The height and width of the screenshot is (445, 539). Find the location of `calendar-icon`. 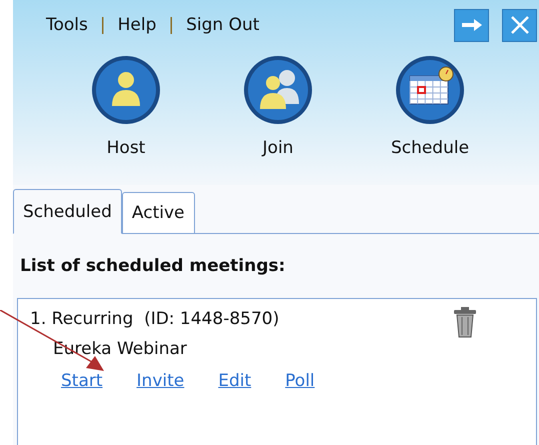

calendar-icon is located at coordinates (430, 90).